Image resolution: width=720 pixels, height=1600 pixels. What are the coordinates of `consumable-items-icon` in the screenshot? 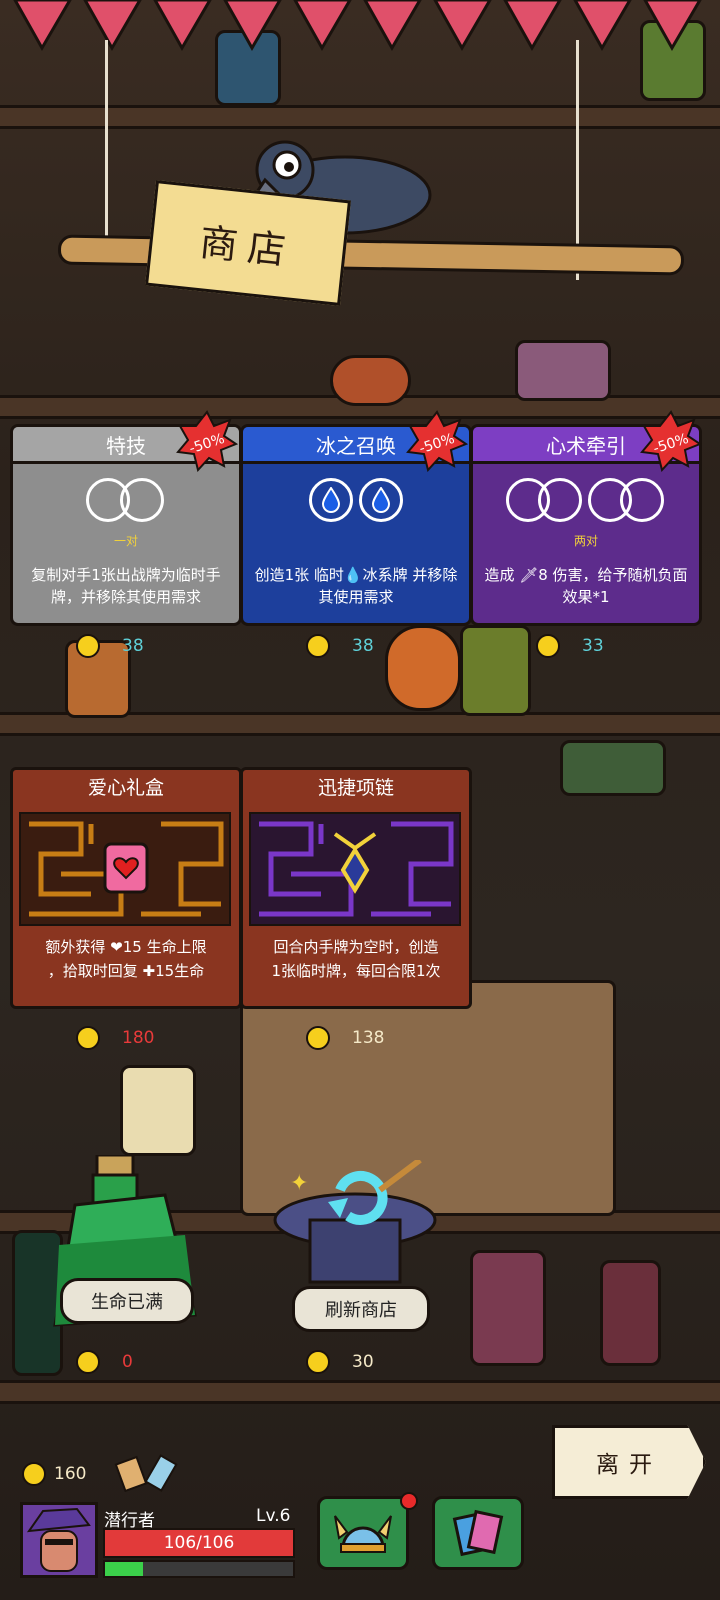 It's located at (149, 1472).